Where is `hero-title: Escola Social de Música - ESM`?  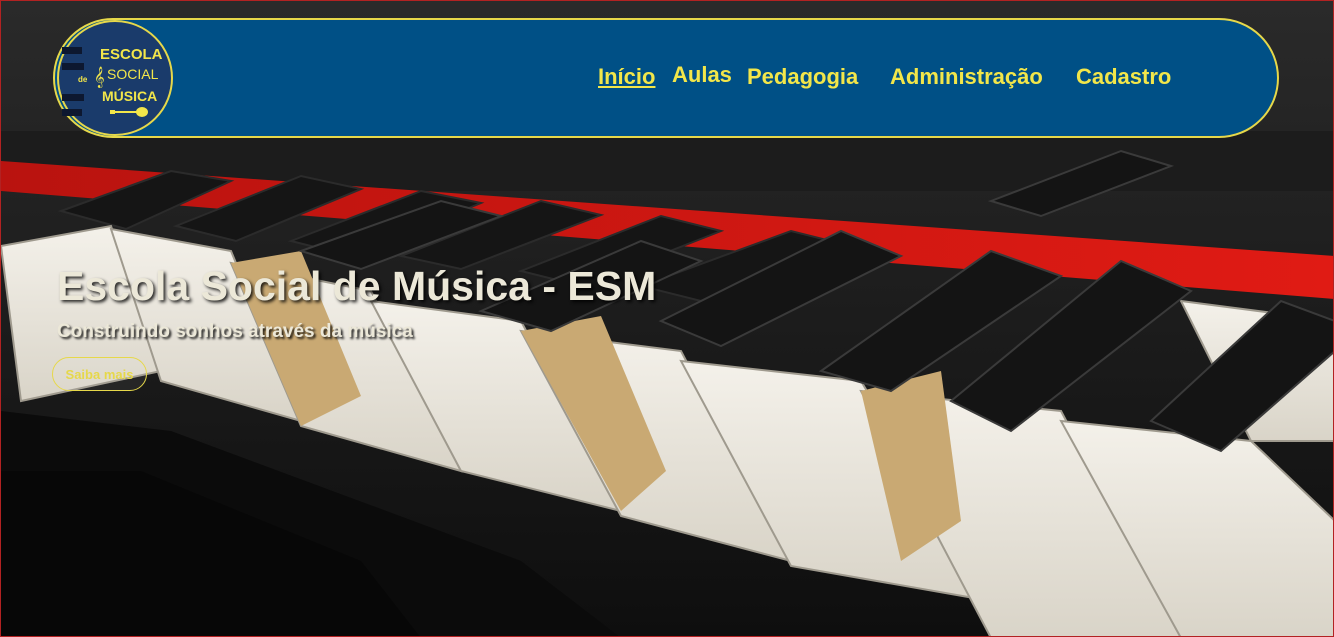 hero-title: Escola Social de Música - ESM is located at coordinates (357, 286).